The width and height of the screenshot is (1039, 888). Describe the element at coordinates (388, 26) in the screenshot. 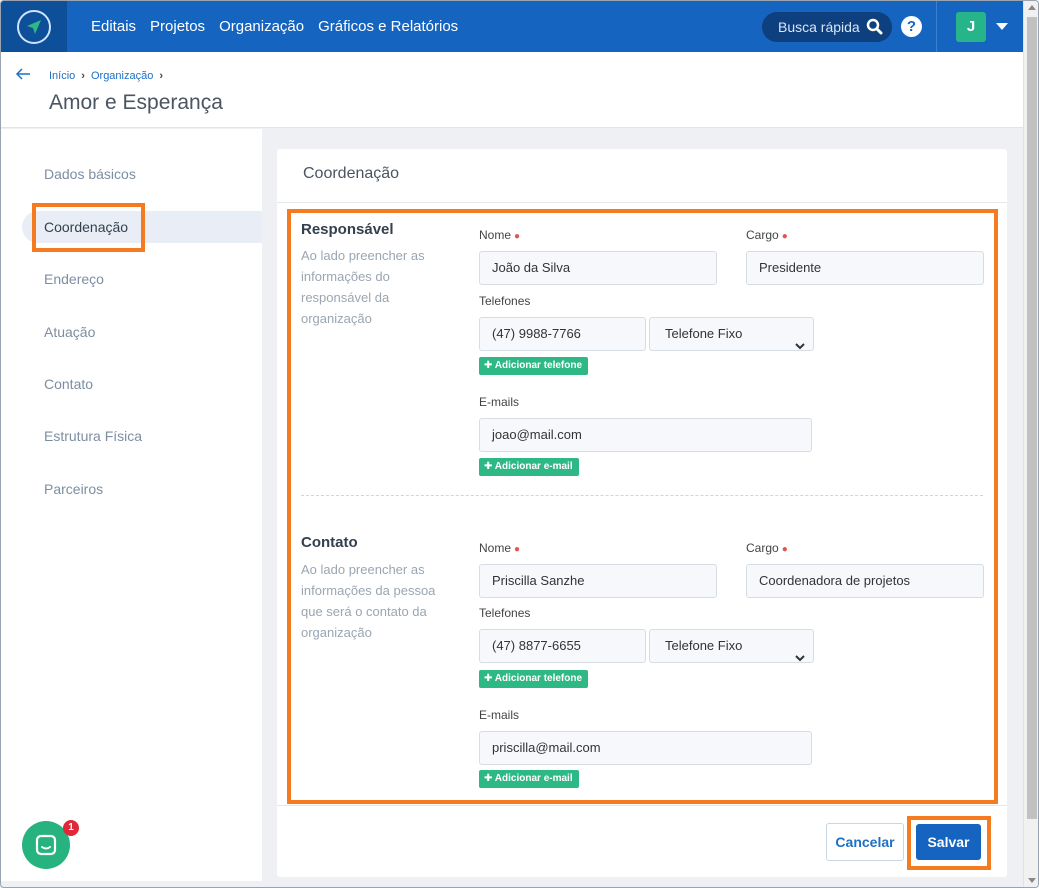

I see `nav-item-graficos-relatorios: Gráficos e Relatórios` at that location.